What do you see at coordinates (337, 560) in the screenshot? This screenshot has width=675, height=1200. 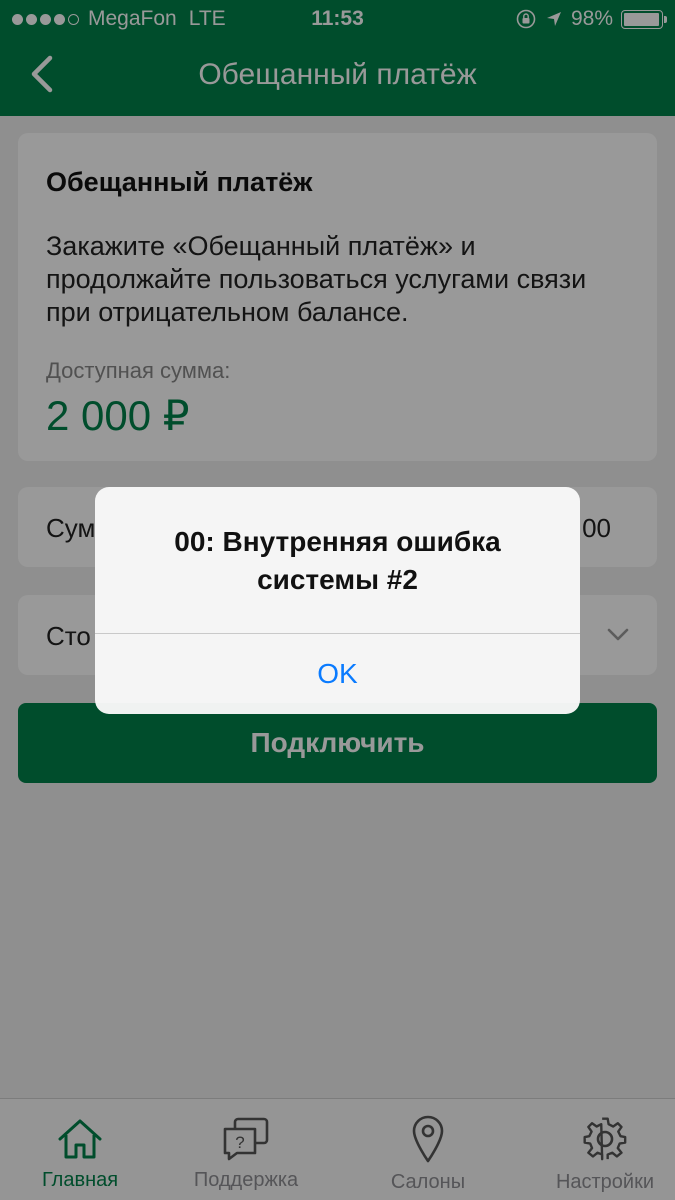 I see `alert-title: 00: Внутренняя ошибка системы #2` at bounding box center [337, 560].